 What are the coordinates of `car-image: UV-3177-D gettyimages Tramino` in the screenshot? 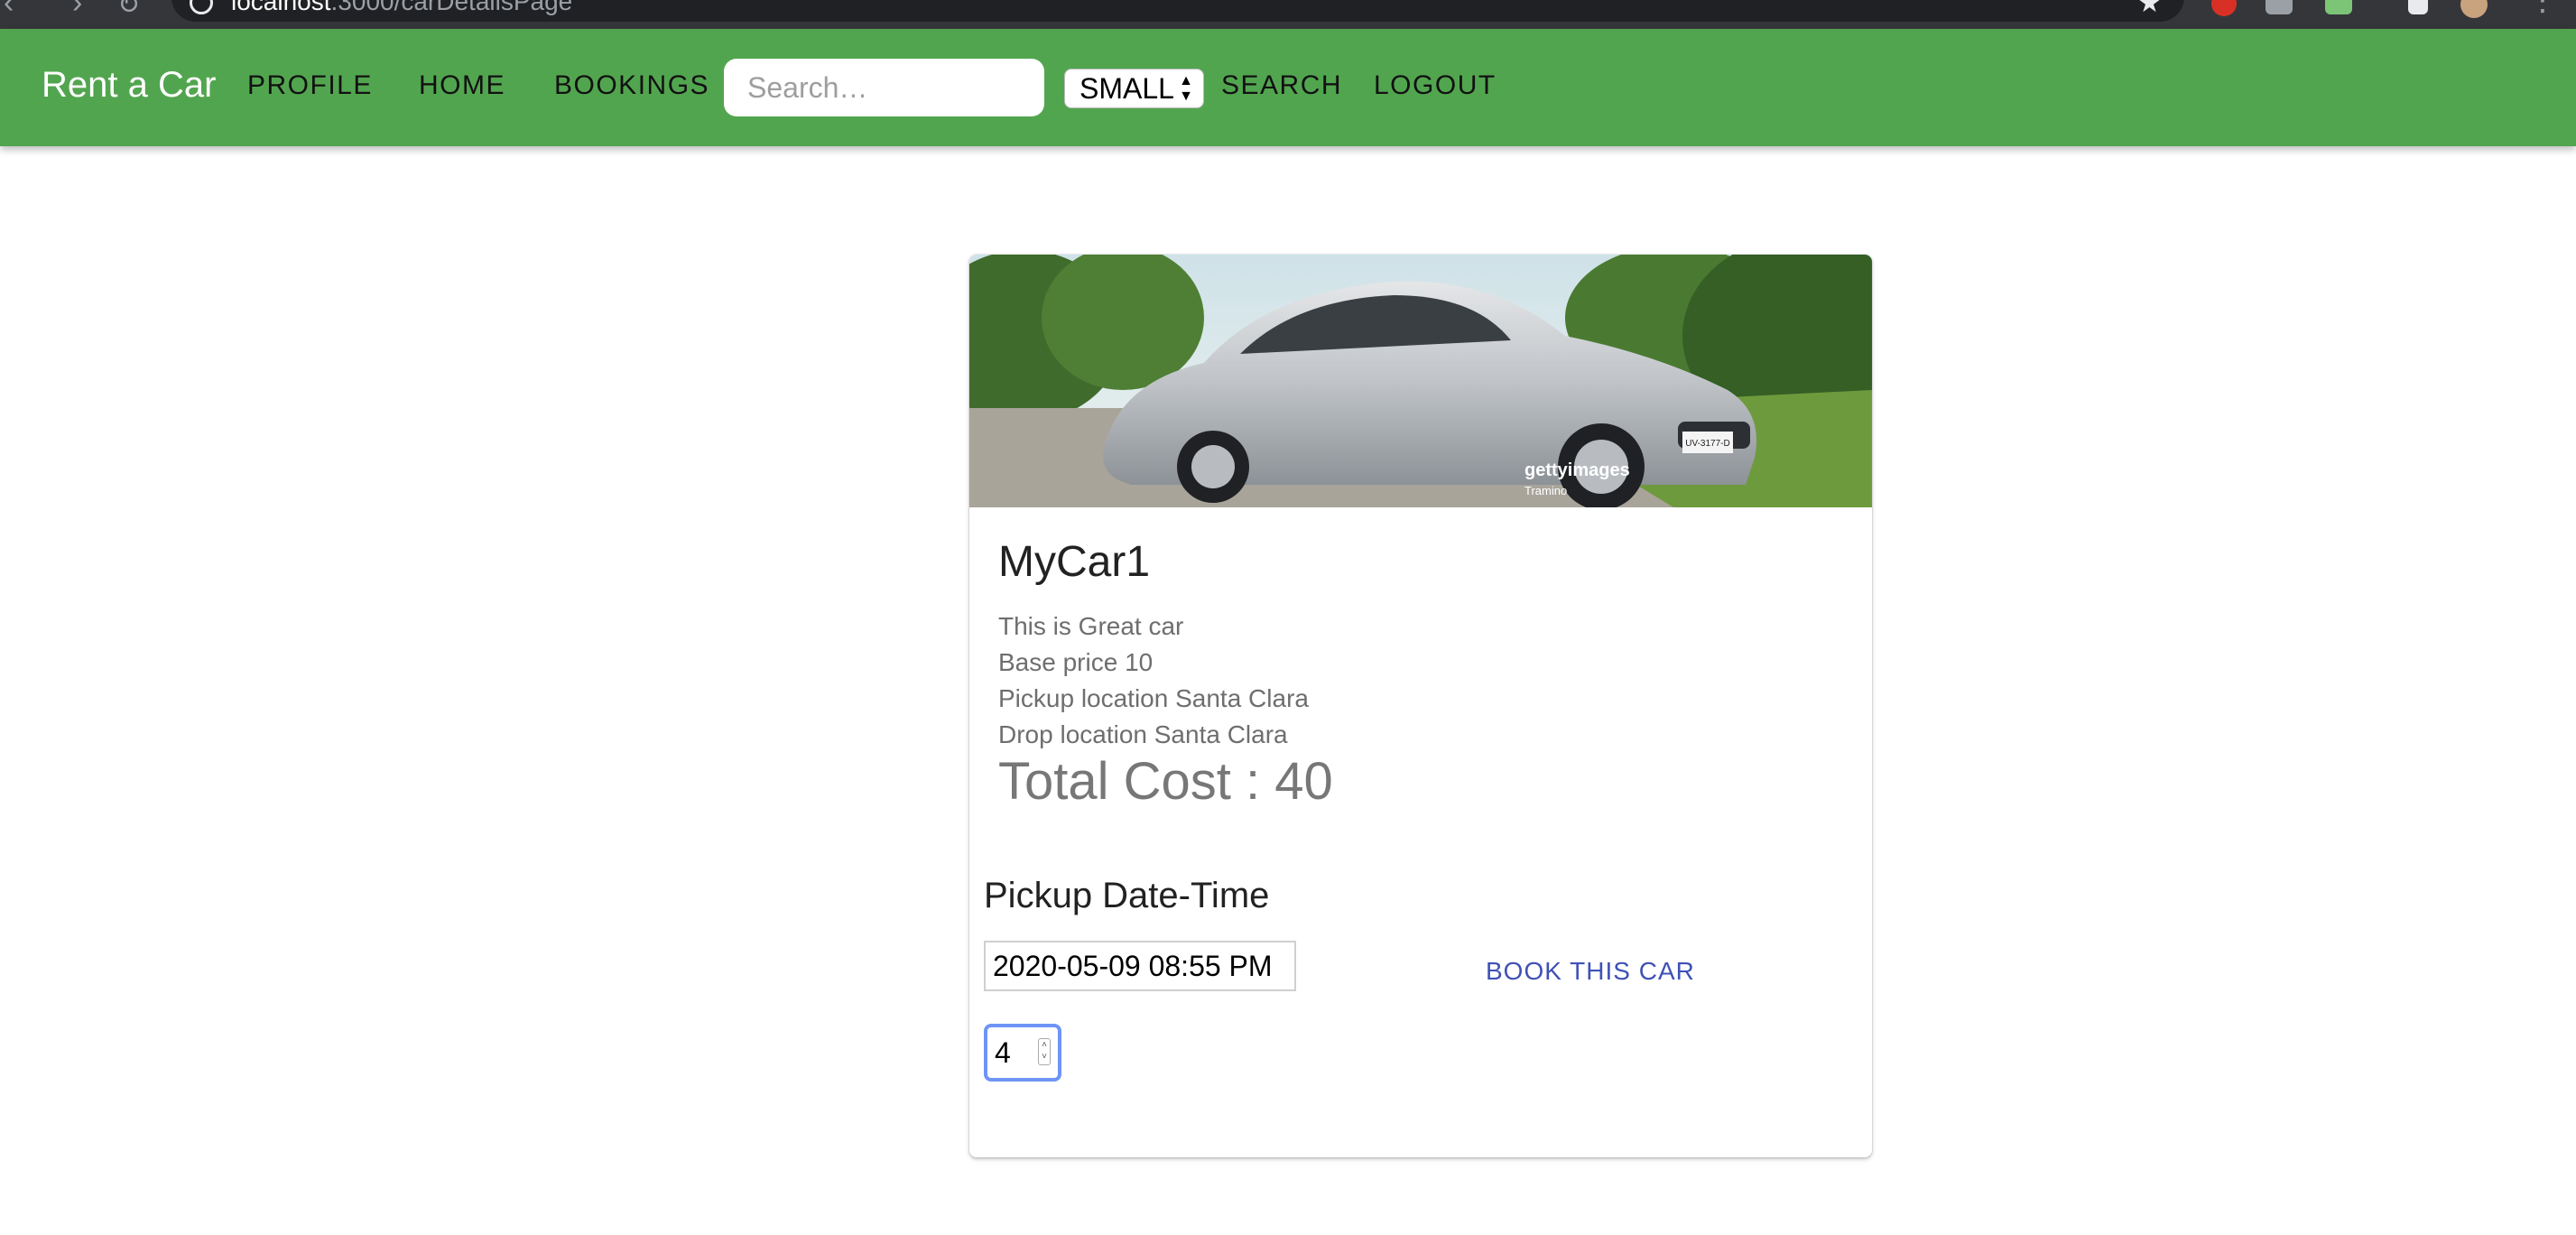 It's located at (1421, 381).